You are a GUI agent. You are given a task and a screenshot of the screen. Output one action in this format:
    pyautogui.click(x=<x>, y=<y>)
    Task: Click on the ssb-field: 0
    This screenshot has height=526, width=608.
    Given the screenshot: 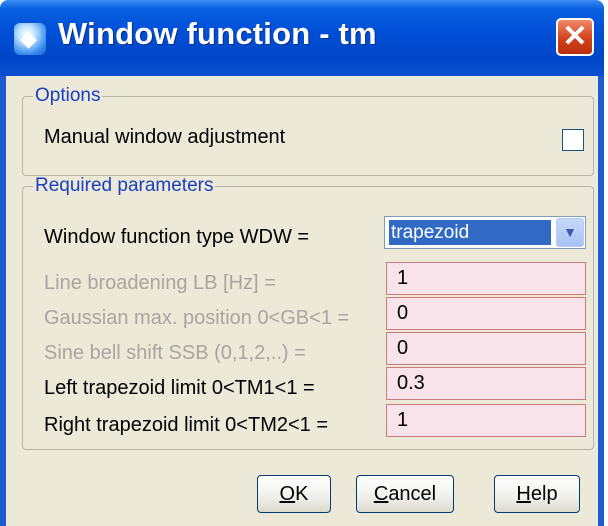 What is the action you would take?
    pyautogui.click(x=486, y=348)
    